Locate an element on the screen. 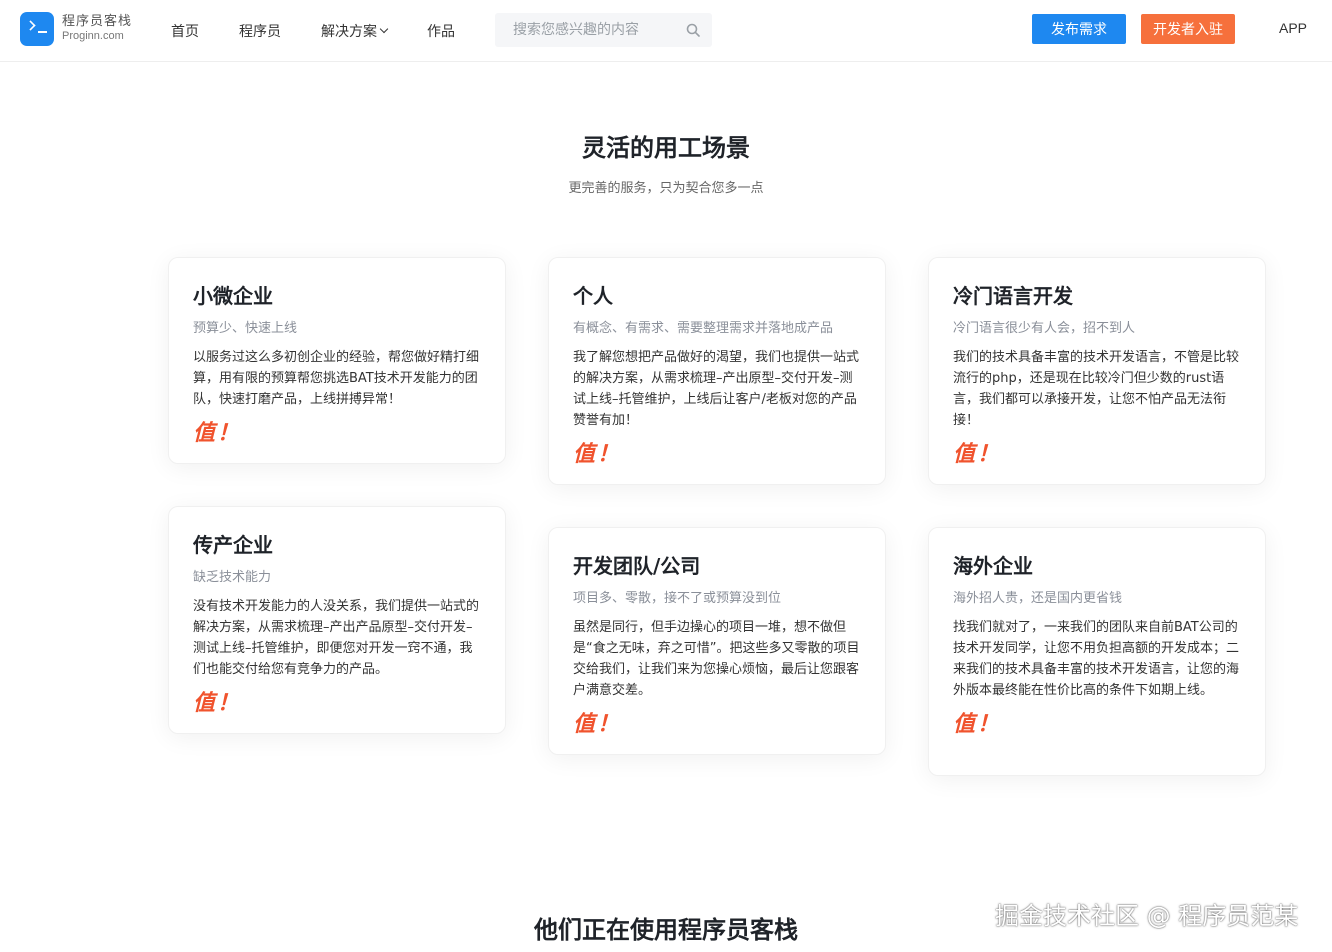  card-title: 海外企业 is located at coordinates (993, 566).